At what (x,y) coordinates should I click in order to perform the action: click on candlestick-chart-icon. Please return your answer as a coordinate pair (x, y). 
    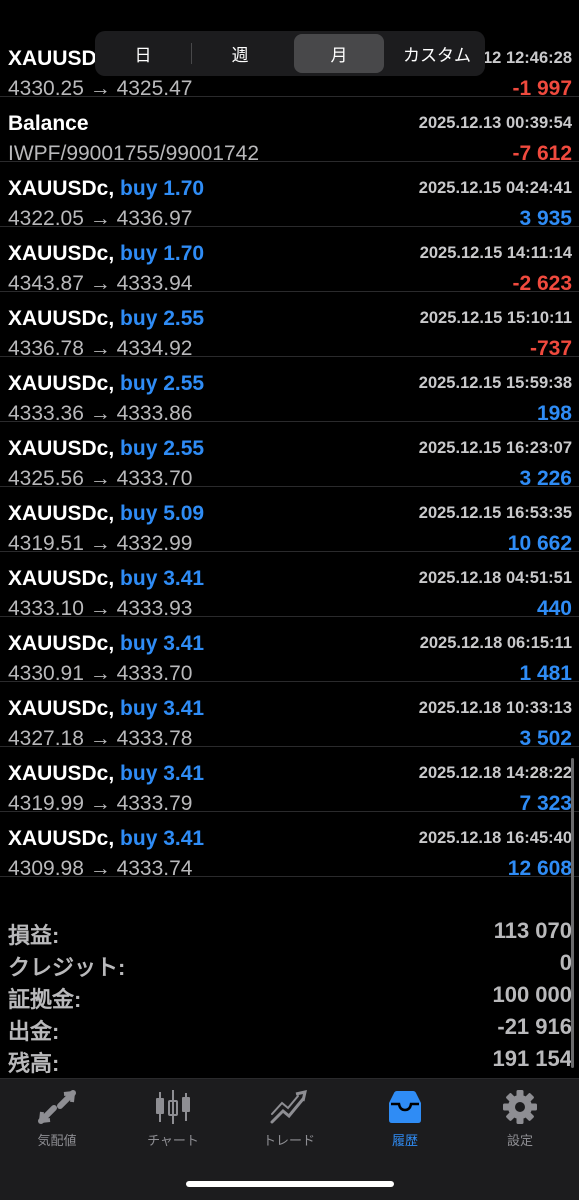
    Looking at the image, I should click on (173, 1107).